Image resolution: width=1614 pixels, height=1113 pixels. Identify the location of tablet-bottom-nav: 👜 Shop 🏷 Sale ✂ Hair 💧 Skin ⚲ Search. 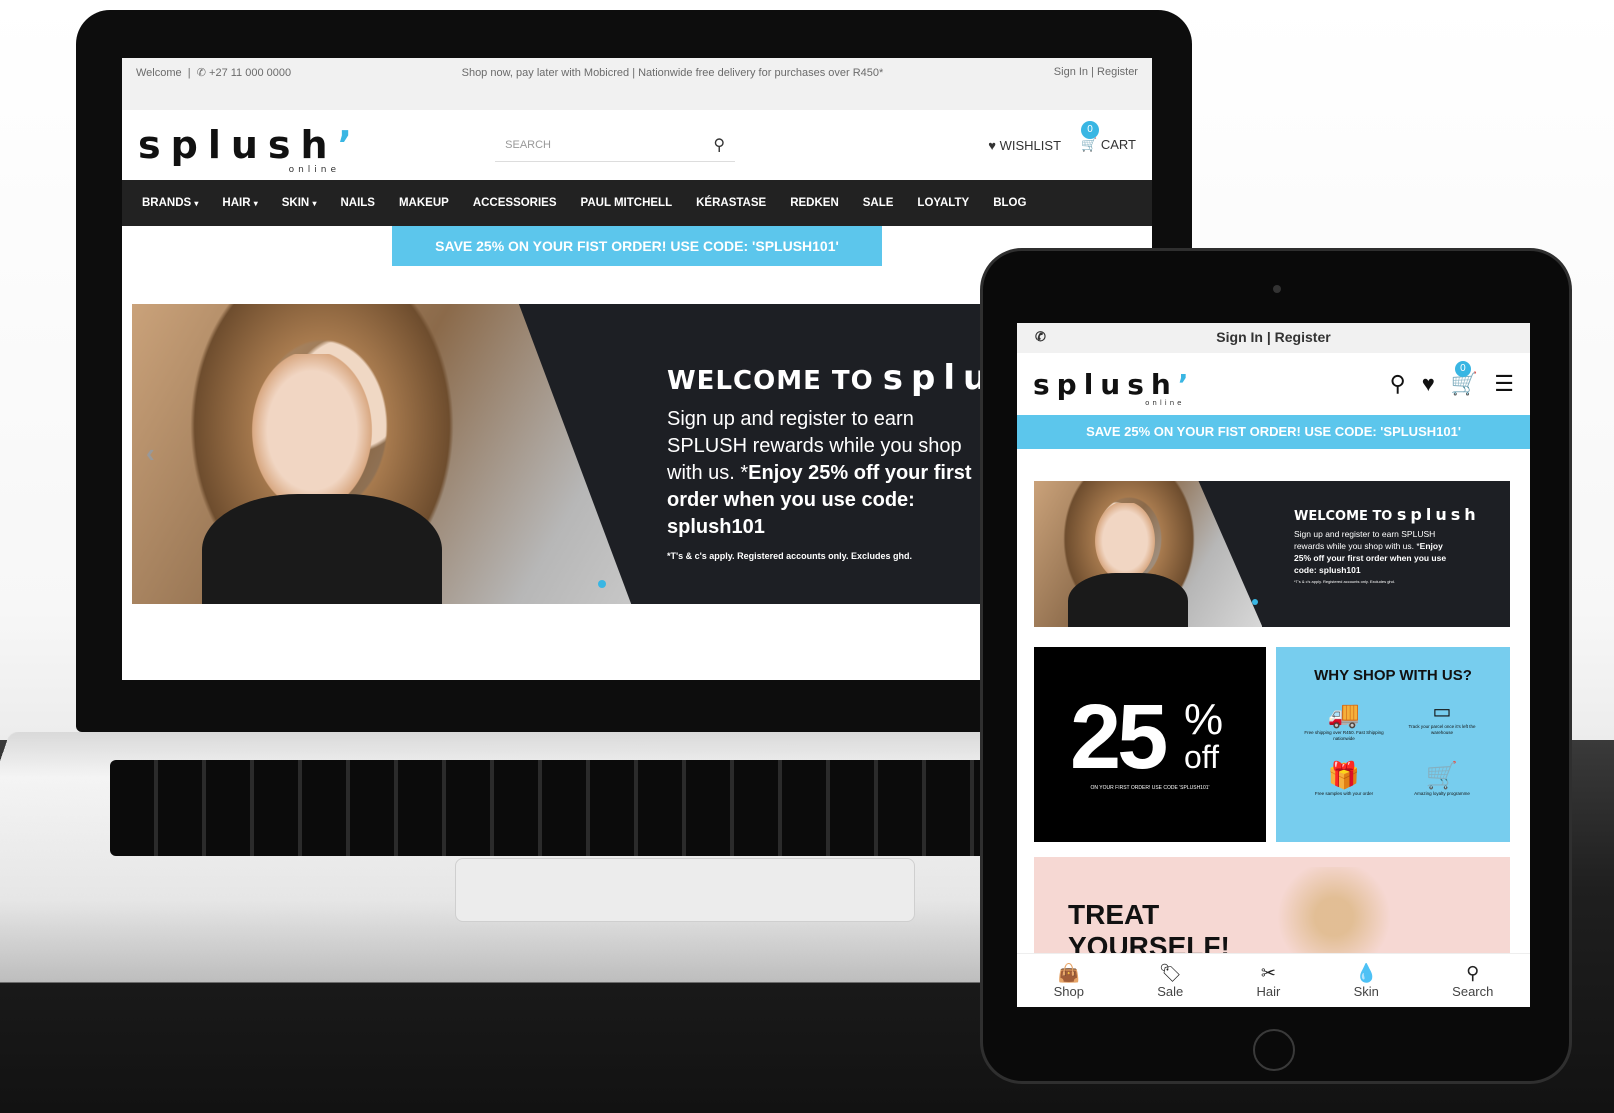
(1273, 980).